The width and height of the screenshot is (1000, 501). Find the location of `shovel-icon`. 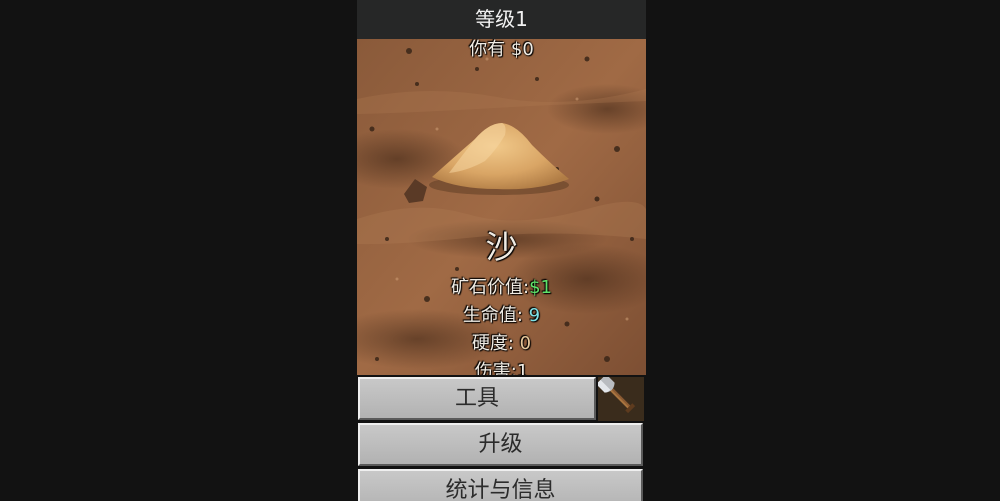

shovel-icon is located at coordinates (621, 399).